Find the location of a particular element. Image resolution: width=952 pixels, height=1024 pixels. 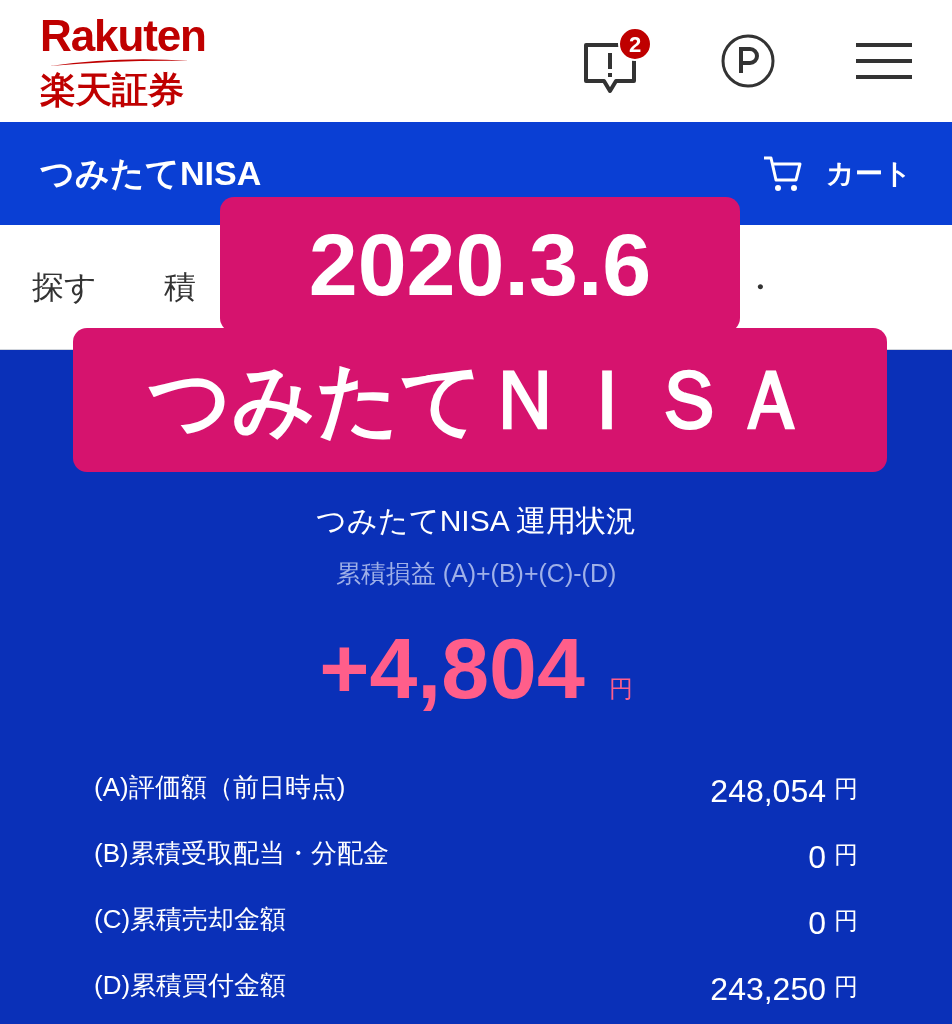

caption-text: 2020.3.6 is located at coordinates (480, 264).